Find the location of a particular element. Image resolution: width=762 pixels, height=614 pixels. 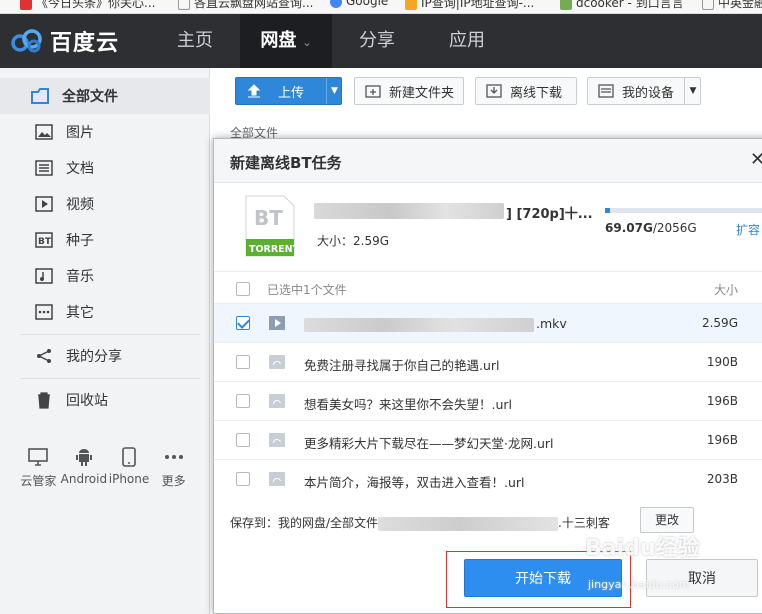

divider is located at coordinates (110, 378).